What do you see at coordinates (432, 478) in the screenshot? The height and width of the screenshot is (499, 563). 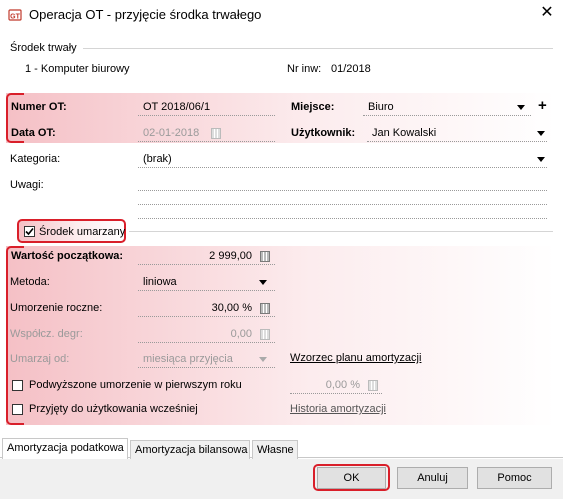 I see `anuluj-button: Anuluj` at bounding box center [432, 478].